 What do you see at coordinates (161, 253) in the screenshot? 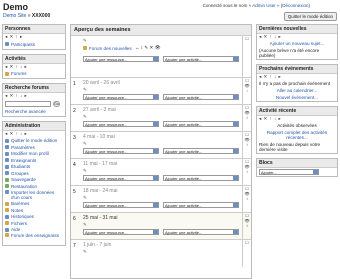
I see `week-section: 7 1 juin - 7 juin ✎ ☐` at bounding box center [161, 253].